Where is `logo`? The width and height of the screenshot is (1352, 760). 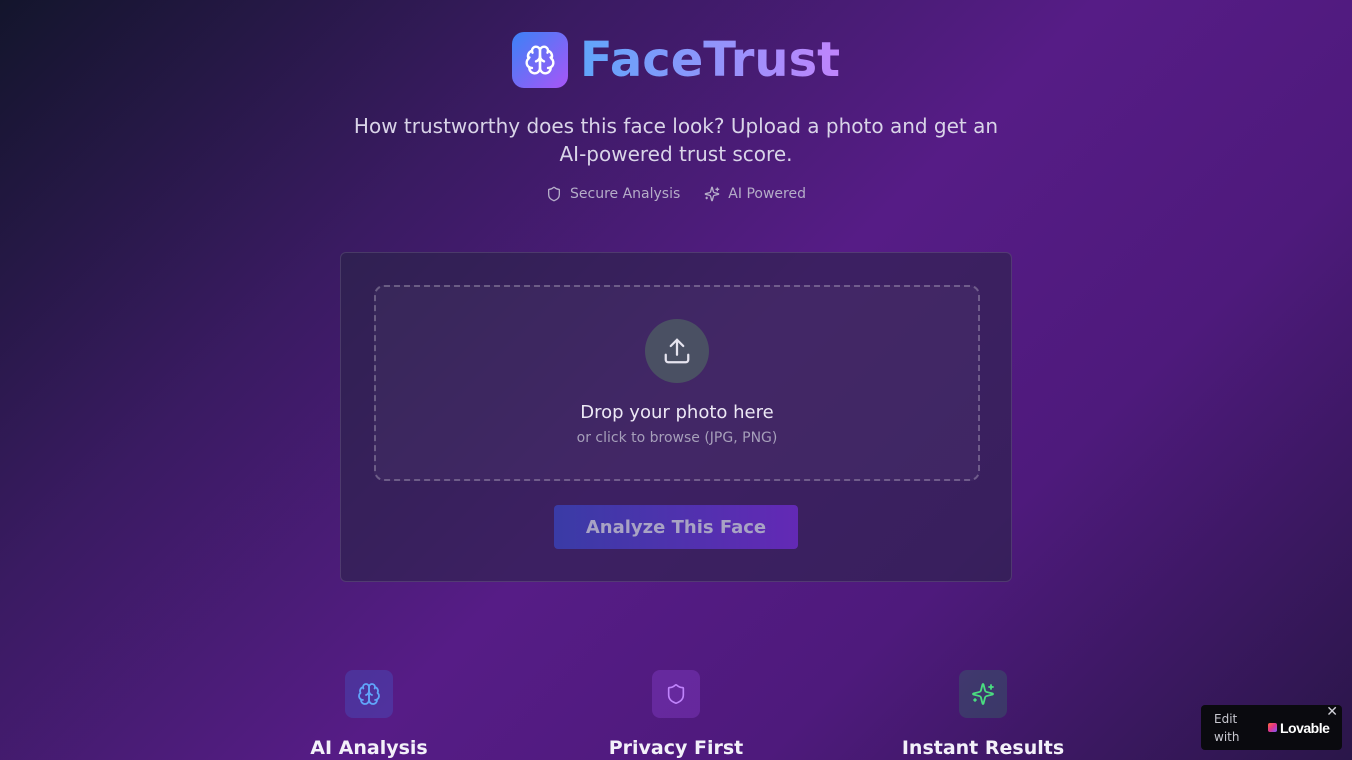
logo is located at coordinates (539, 60).